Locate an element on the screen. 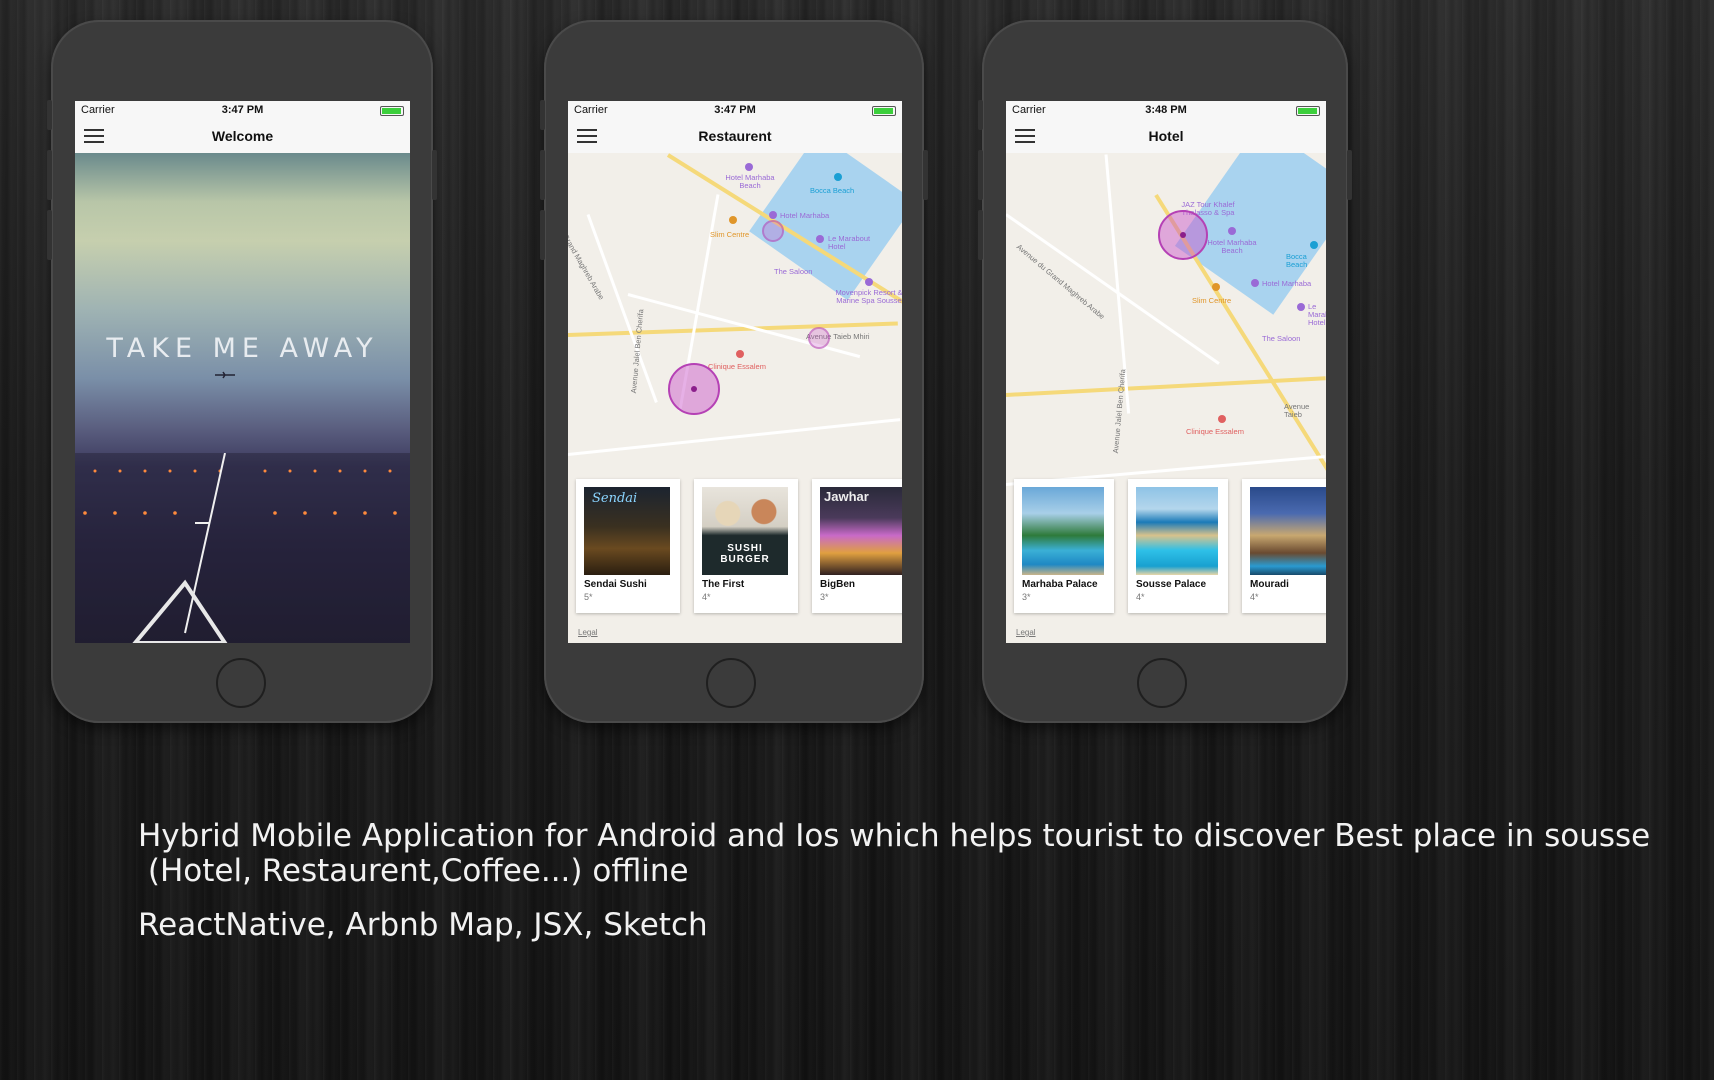 Image resolution: width=1714 pixels, height=1080 pixels. hotel-name: Marhaba Palace is located at coordinates (1060, 584).